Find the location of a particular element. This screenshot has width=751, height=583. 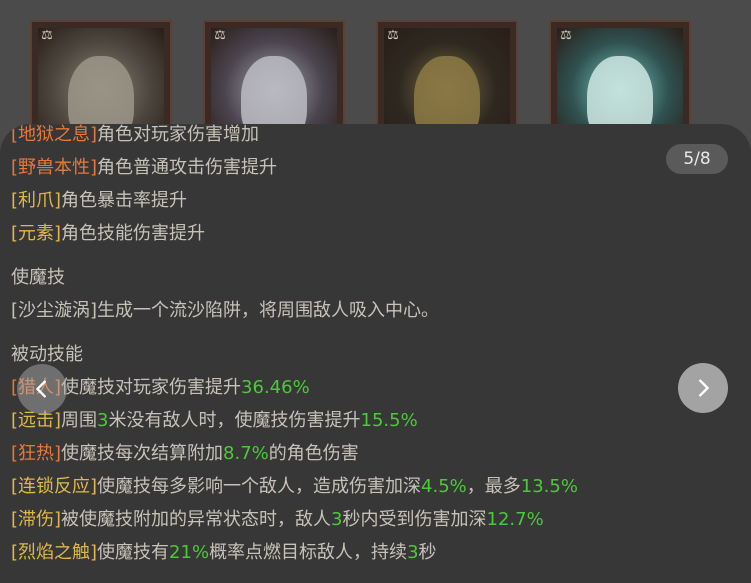

passive-skills-title: 被动技能 is located at coordinates (47, 354).